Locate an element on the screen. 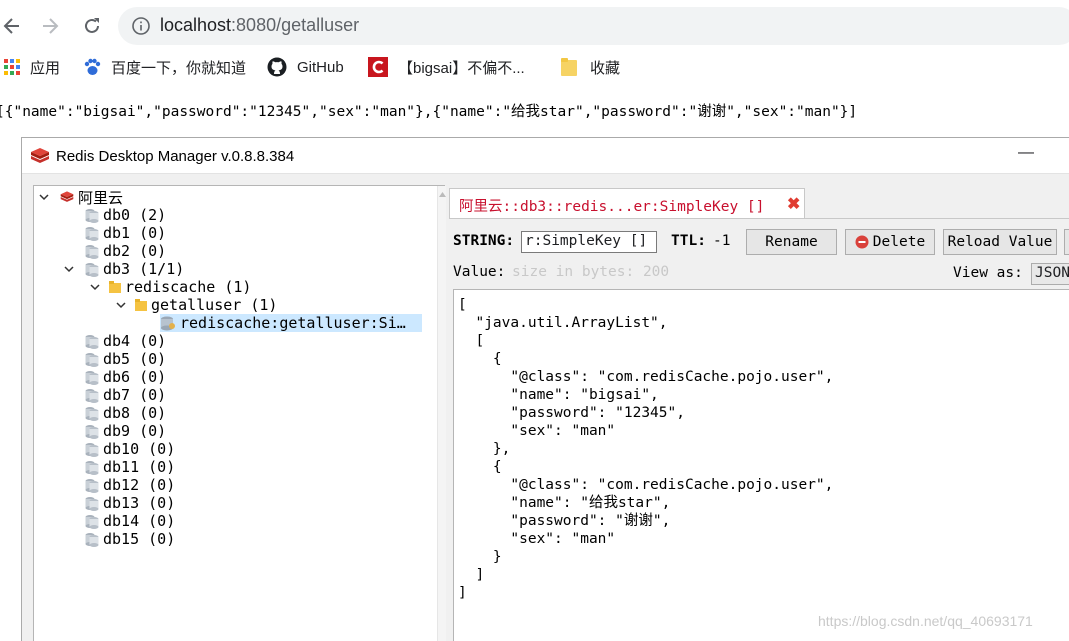 This screenshot has height=641, width=1069. tree-db-node: db1 (0) is located at coordinates (125, 233).